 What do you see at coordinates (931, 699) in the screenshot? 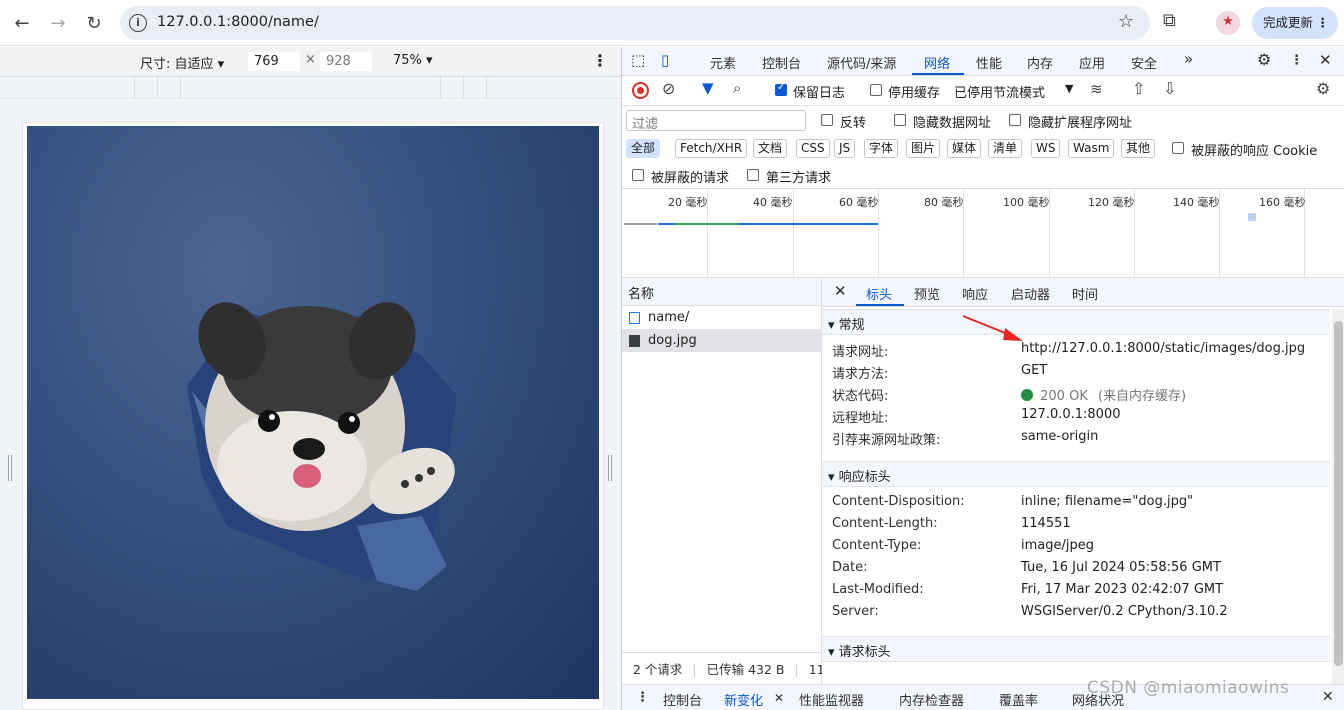
I see `drawer-tab-memory-inspector: 内存检查器` at bounding box center [931, 699].